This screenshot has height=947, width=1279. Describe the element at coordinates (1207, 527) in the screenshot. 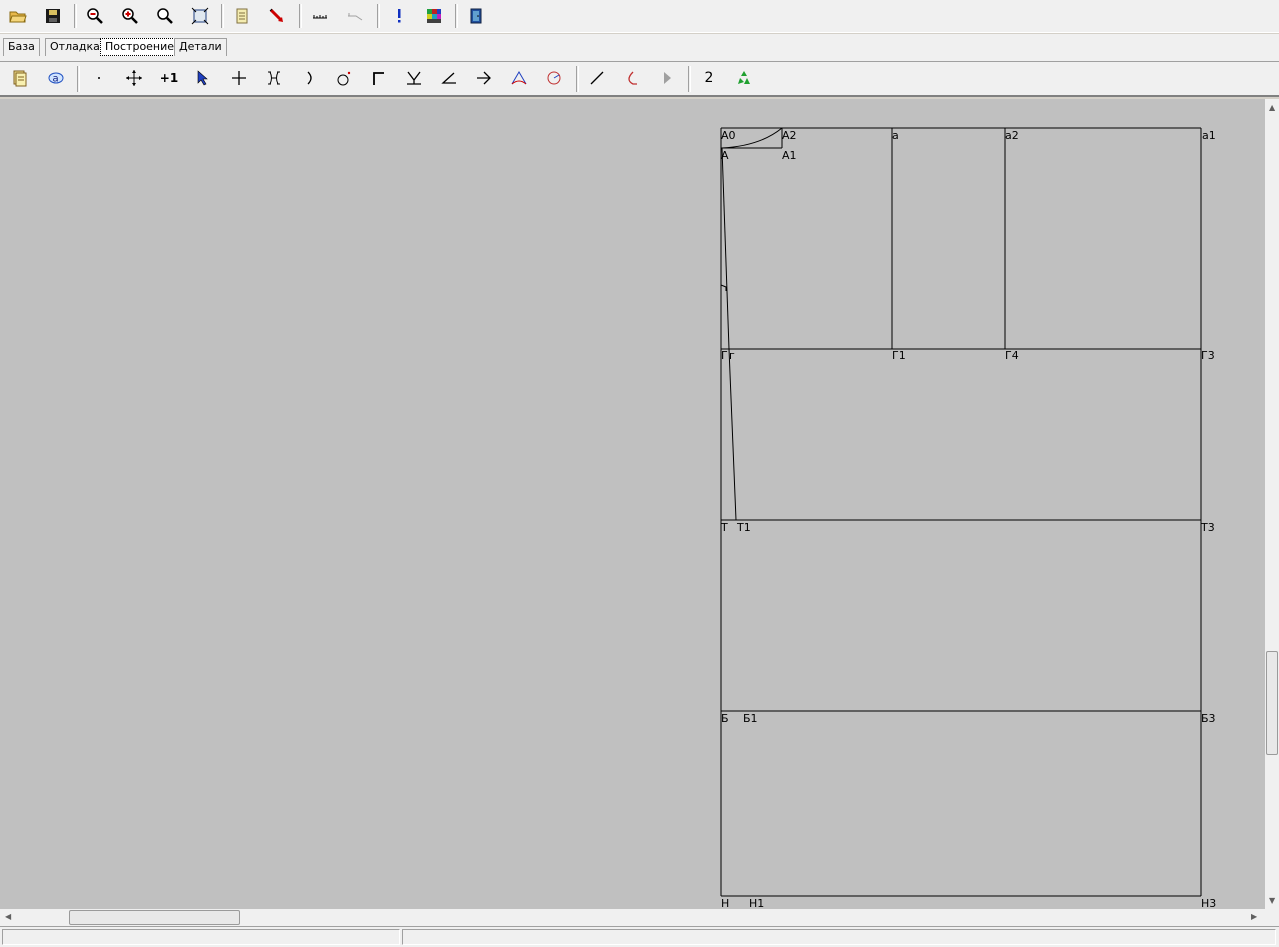

I see `point-T3: Т3` at that location.